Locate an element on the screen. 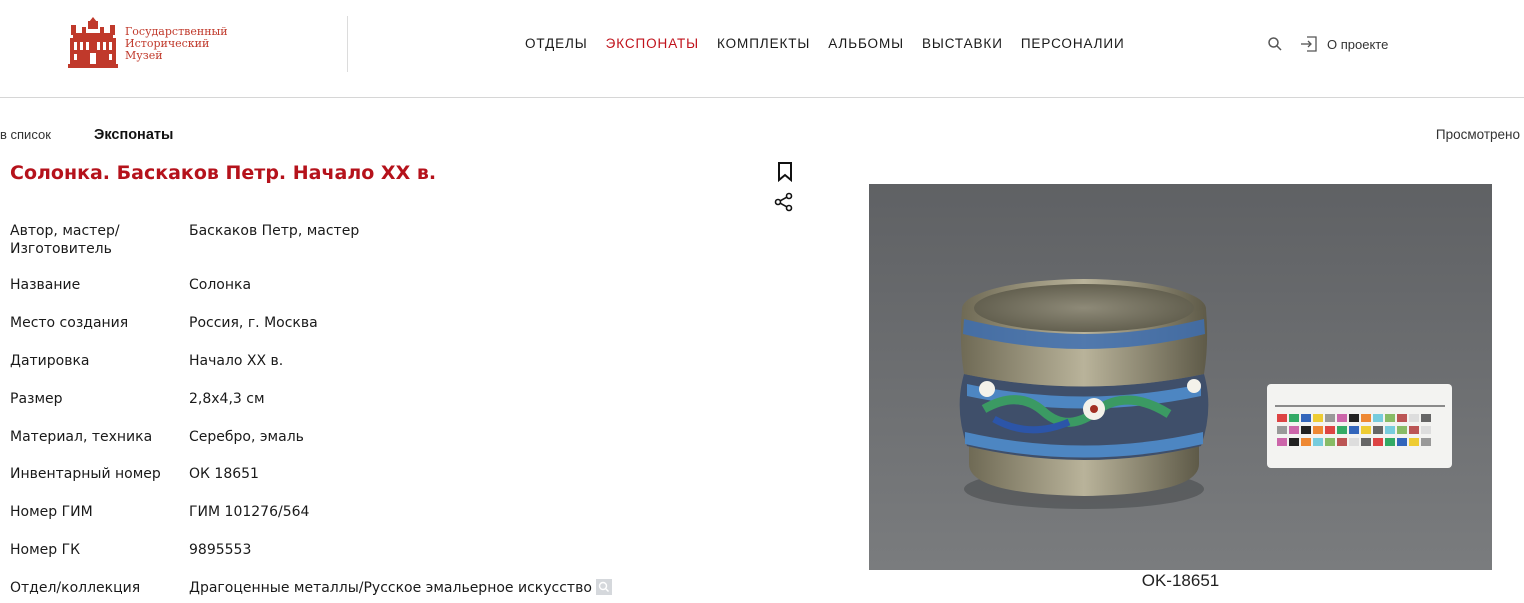 Image resolution: width=1524 pixels, height=603 pixels. nav-item-departments: ОТДЕЛЫ is located at coordinates (556, 43).